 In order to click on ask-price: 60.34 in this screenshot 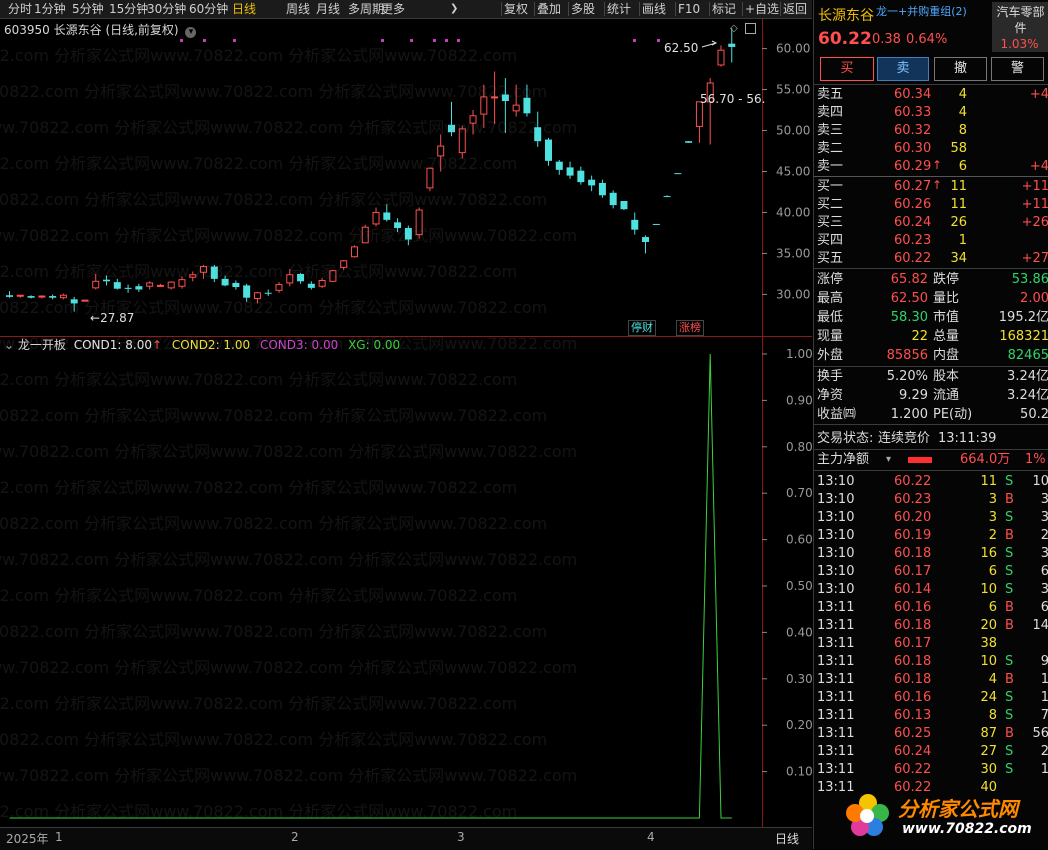, I will do `click(913, 94)`.